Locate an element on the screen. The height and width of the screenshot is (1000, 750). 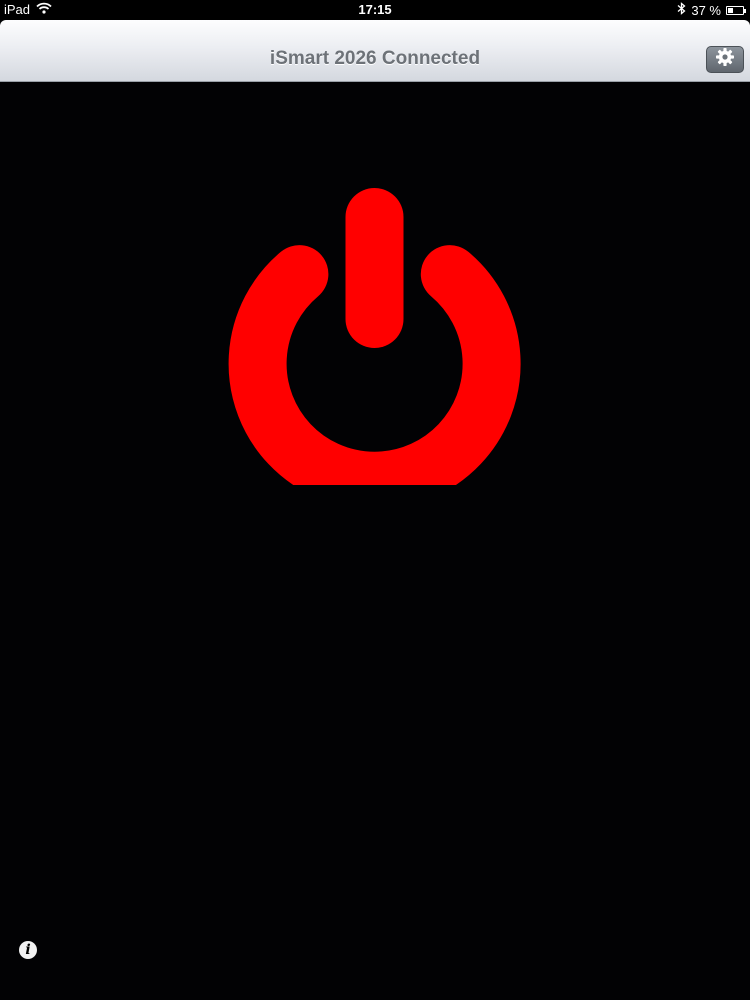
status-time: 17:15 is located at coordinates (375, 9).